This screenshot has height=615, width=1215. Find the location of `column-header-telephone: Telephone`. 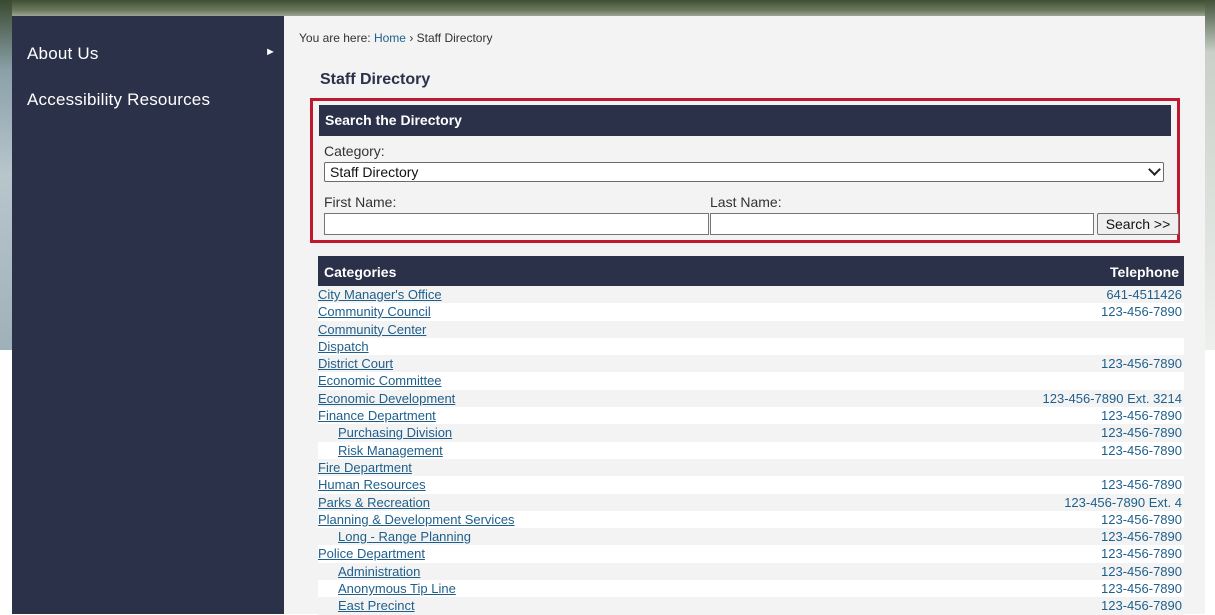

column-header-telephone: Telephone is located at coordinates (1144, 272).